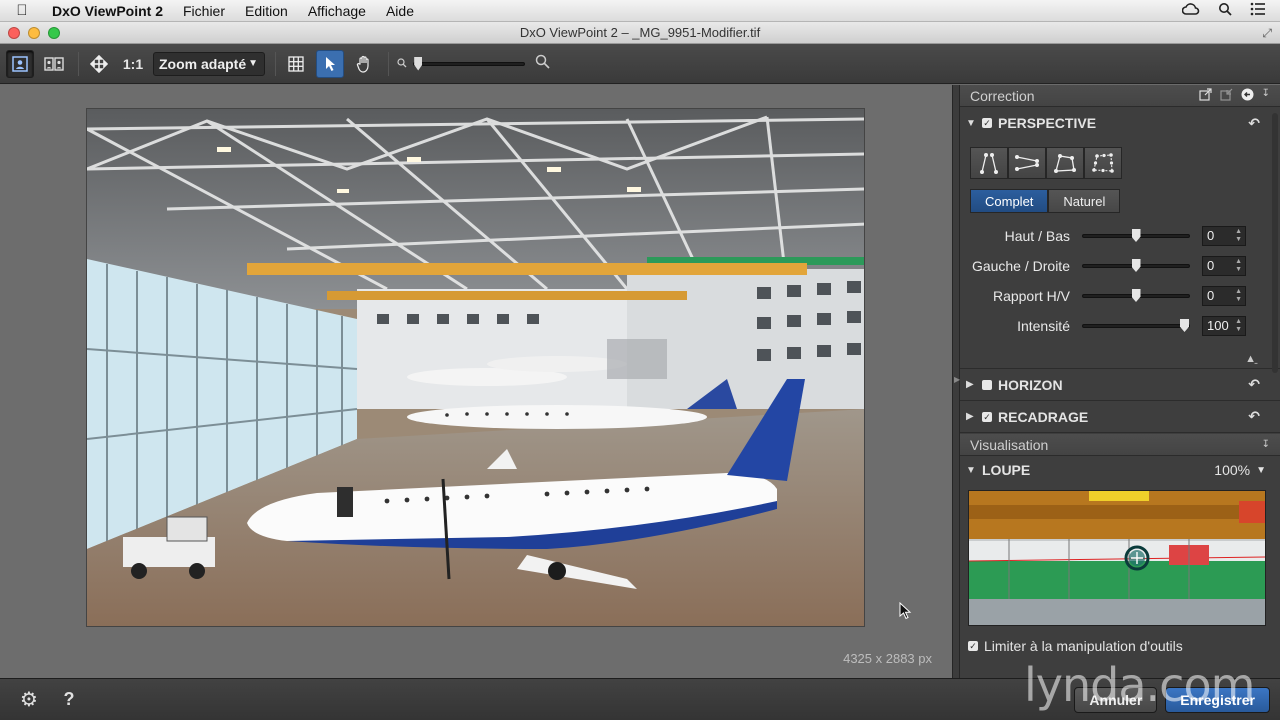  Describe the element at coordinates (1254, 123) in the screenshot. I see `undo-perspective-icon: ↶` at that location.